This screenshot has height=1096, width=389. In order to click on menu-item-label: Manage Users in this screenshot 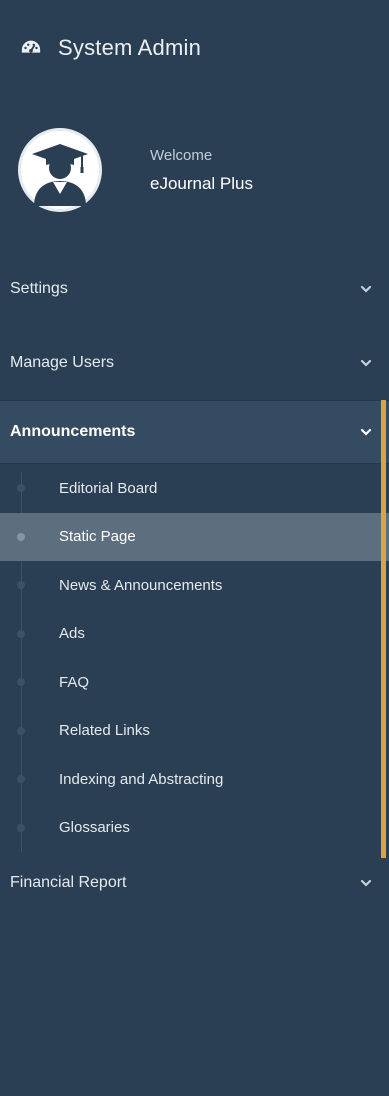, I will do `click(62, 362)`.